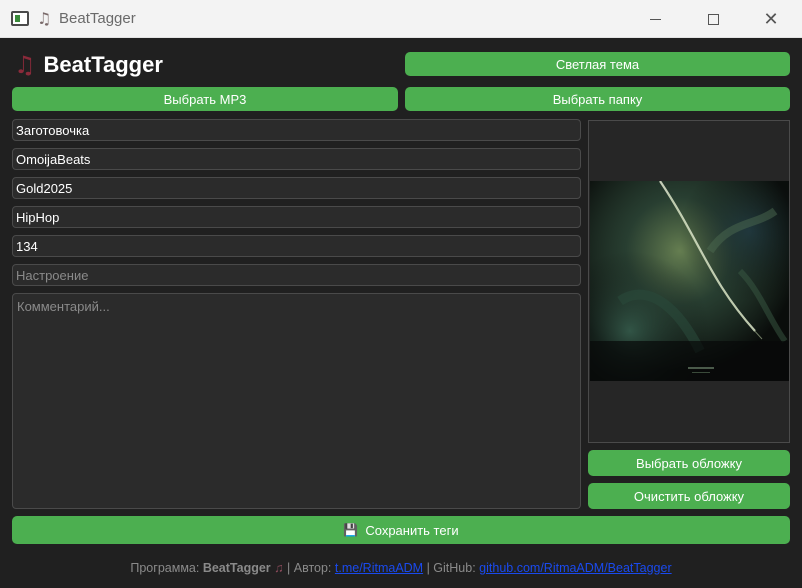 The height and width of the screenshot is (588, 802). Describe the element at coordinates (412, 530) in the screenshot. I see `save-tags-label: Сохранить теги` at that location.